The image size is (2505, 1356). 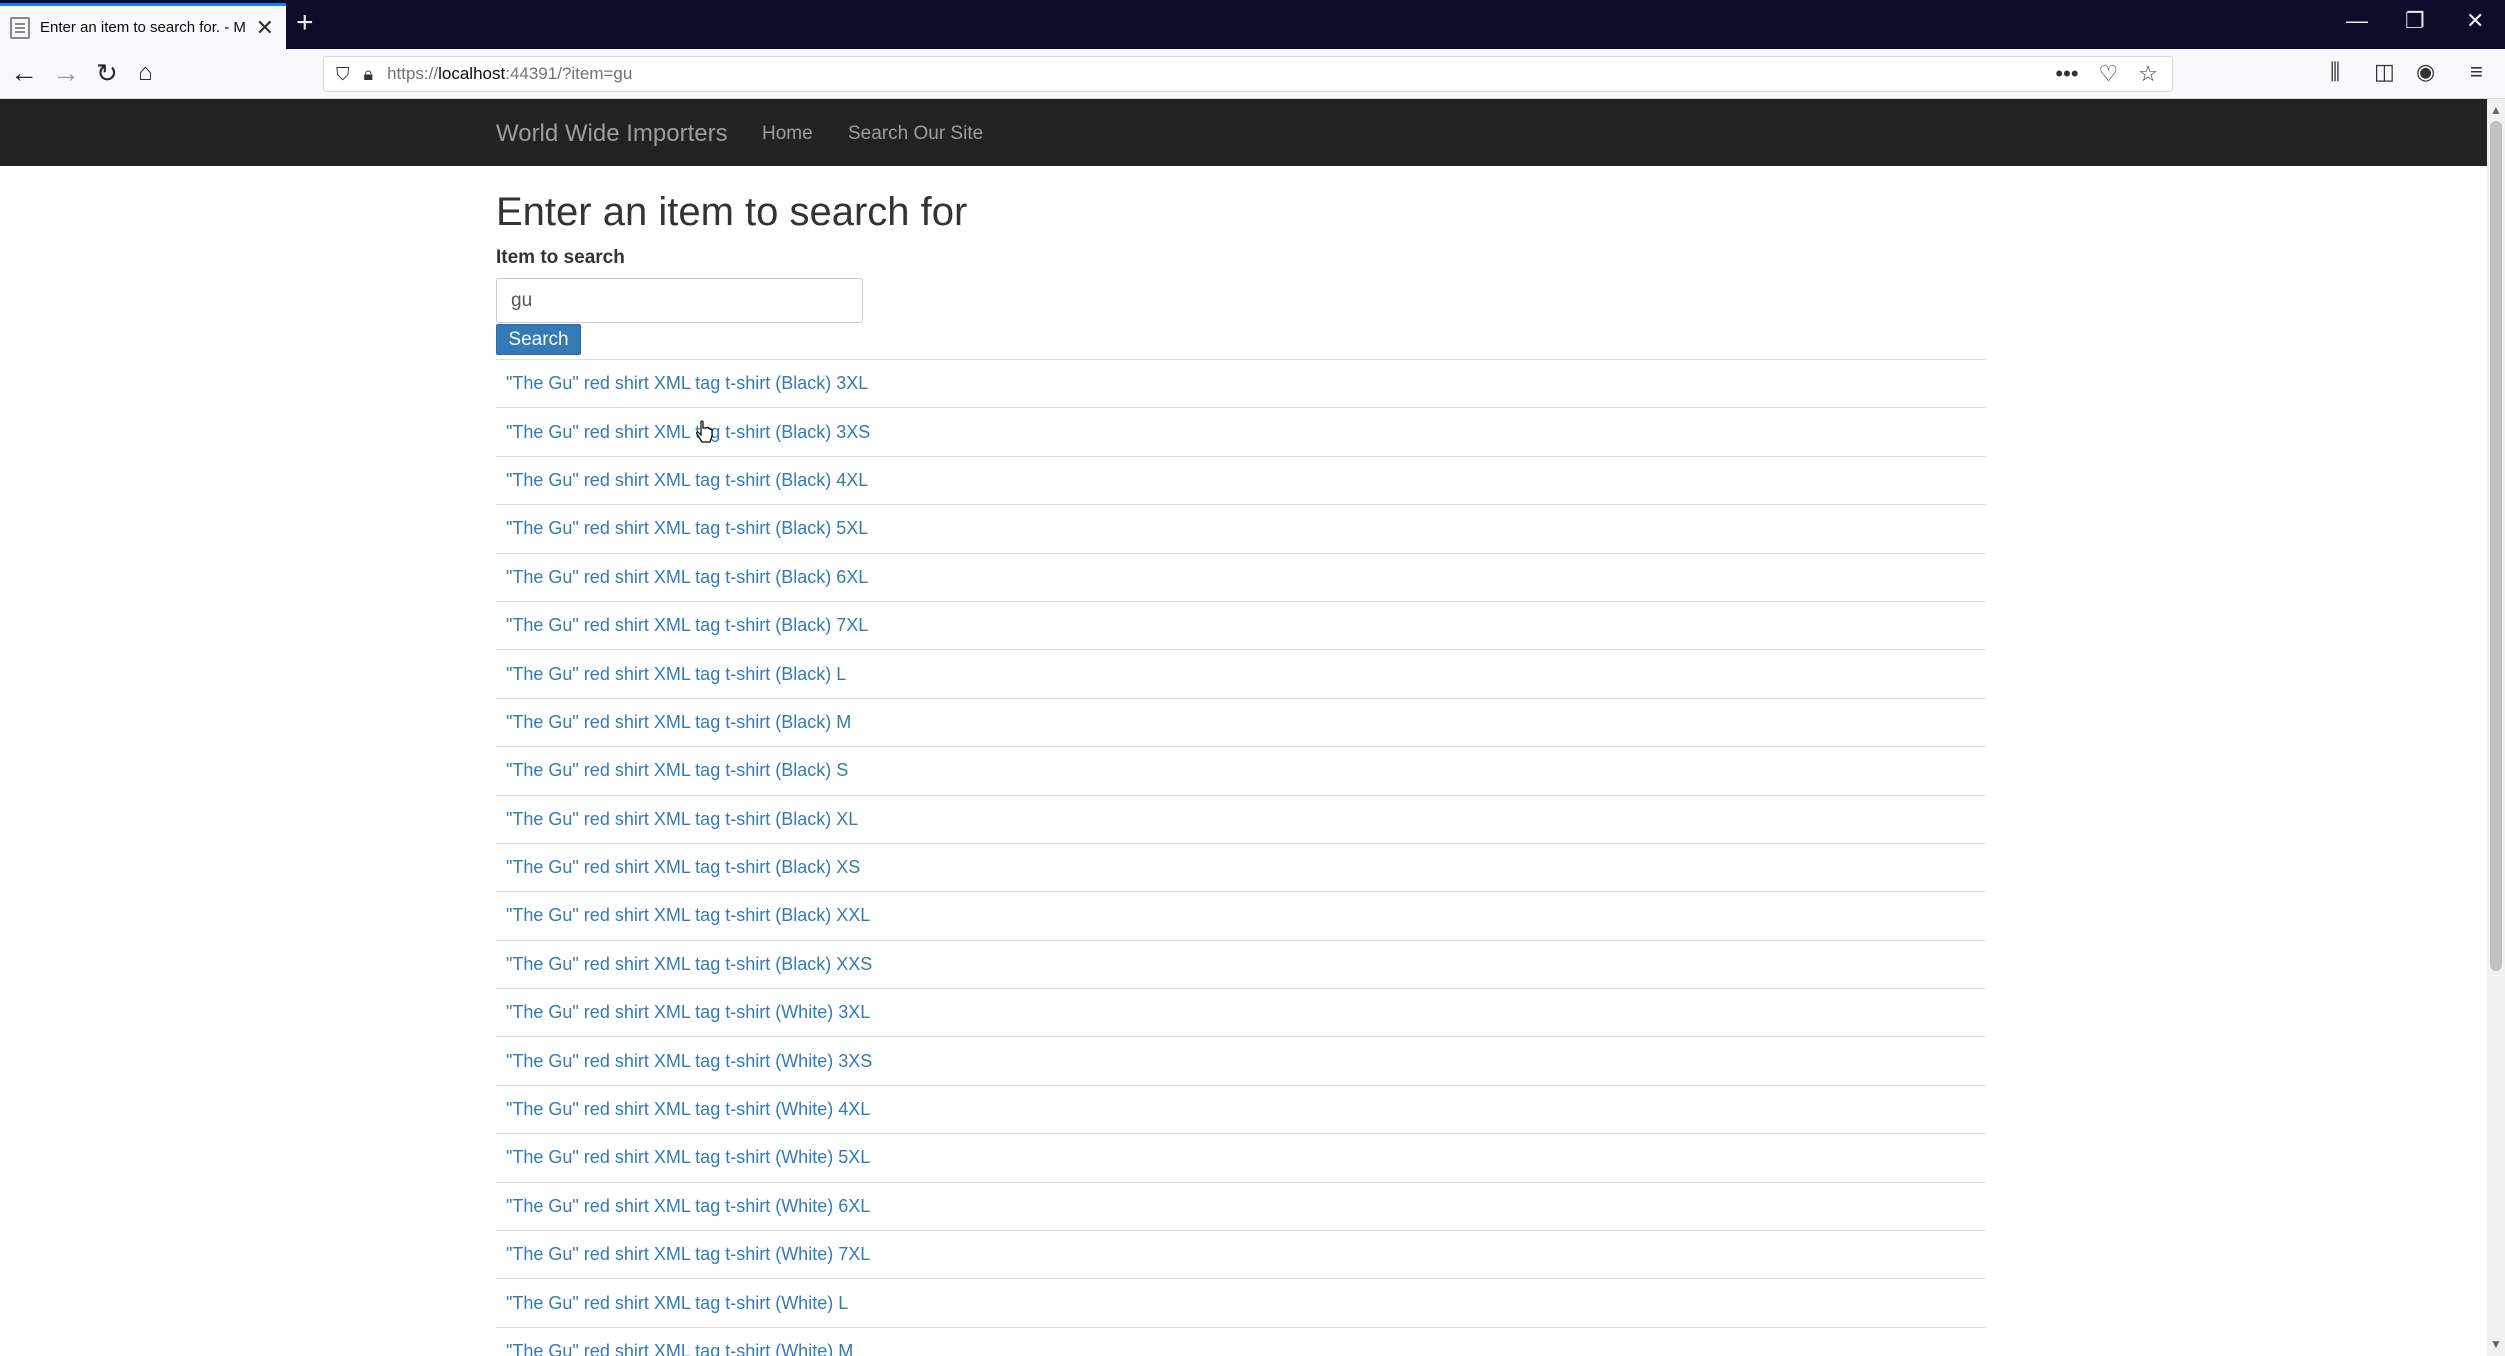 I want to click on reload-icon: ↻, so click(x=107, y=73).